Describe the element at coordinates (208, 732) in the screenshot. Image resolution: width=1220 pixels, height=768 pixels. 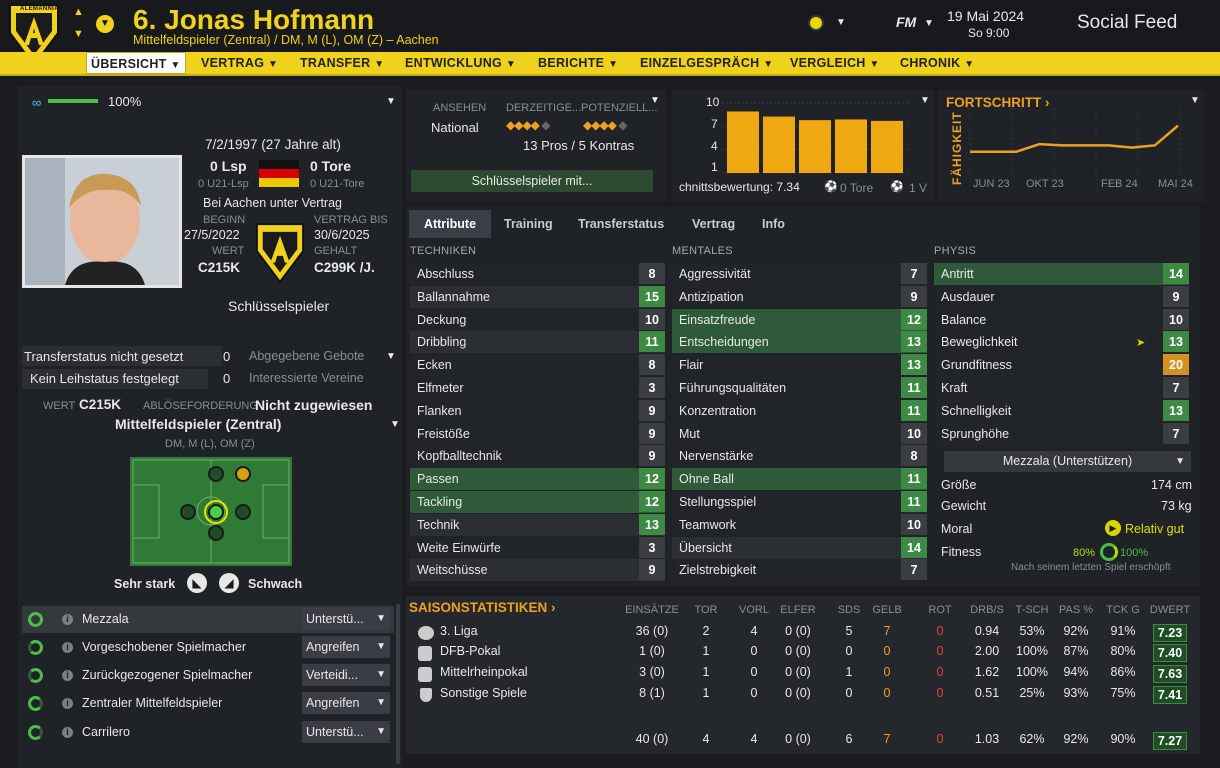
I see `role-row: i Carrilero Unterstü... ▼` at that location.